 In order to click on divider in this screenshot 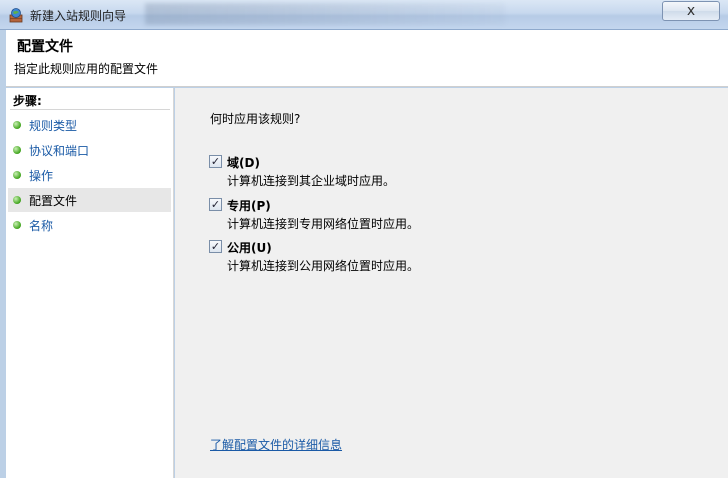, I will do `click(90, 109)`.